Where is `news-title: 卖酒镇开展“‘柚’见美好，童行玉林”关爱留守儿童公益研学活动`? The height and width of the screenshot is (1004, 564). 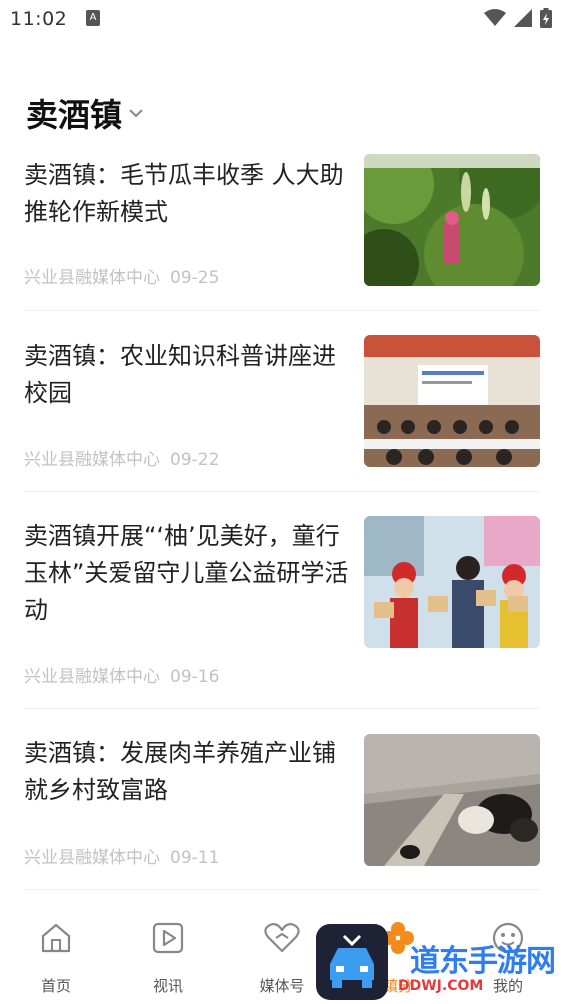
news-title: 卖酒镇开展“‘柚’见美好，童行玉林”关爱留守儿童公益研学活动 is located at coordinates (186, 573).